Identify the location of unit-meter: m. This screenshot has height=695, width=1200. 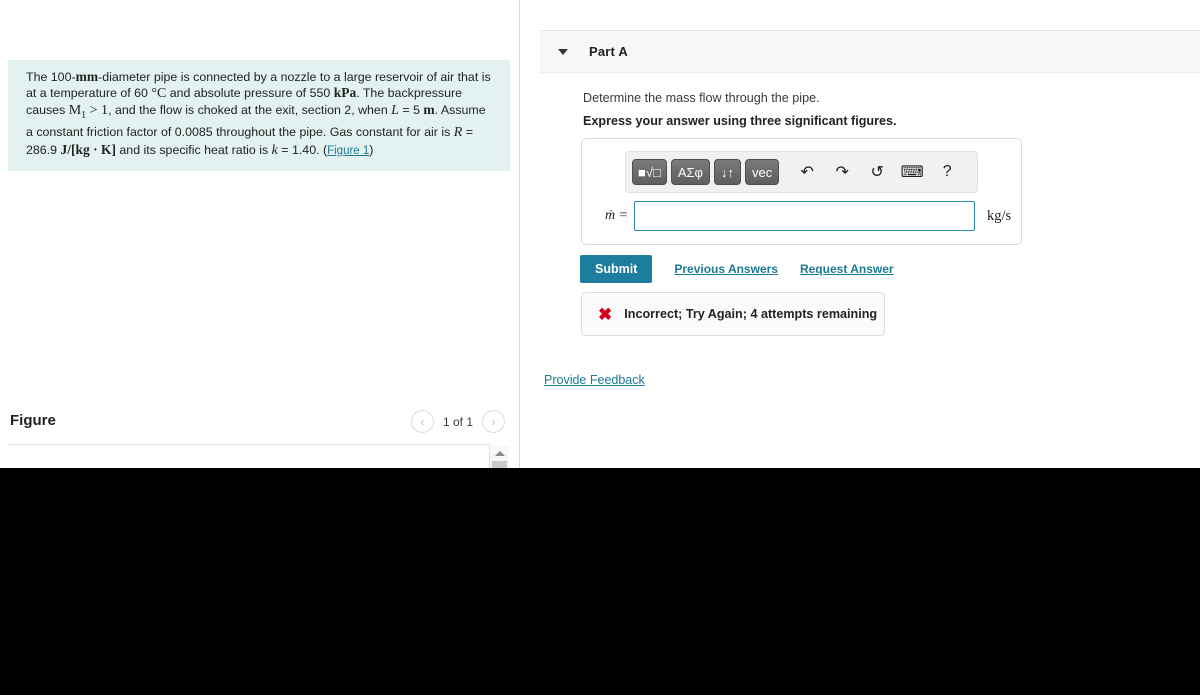
(429, 110).